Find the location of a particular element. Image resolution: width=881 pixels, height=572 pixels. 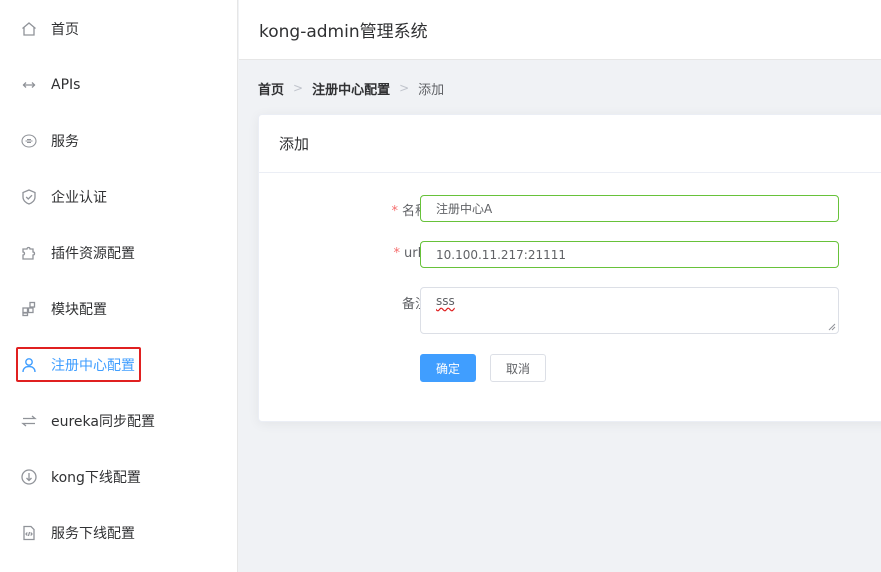

breadcrumb-current: 添加 is located at coordinates (431, 90).